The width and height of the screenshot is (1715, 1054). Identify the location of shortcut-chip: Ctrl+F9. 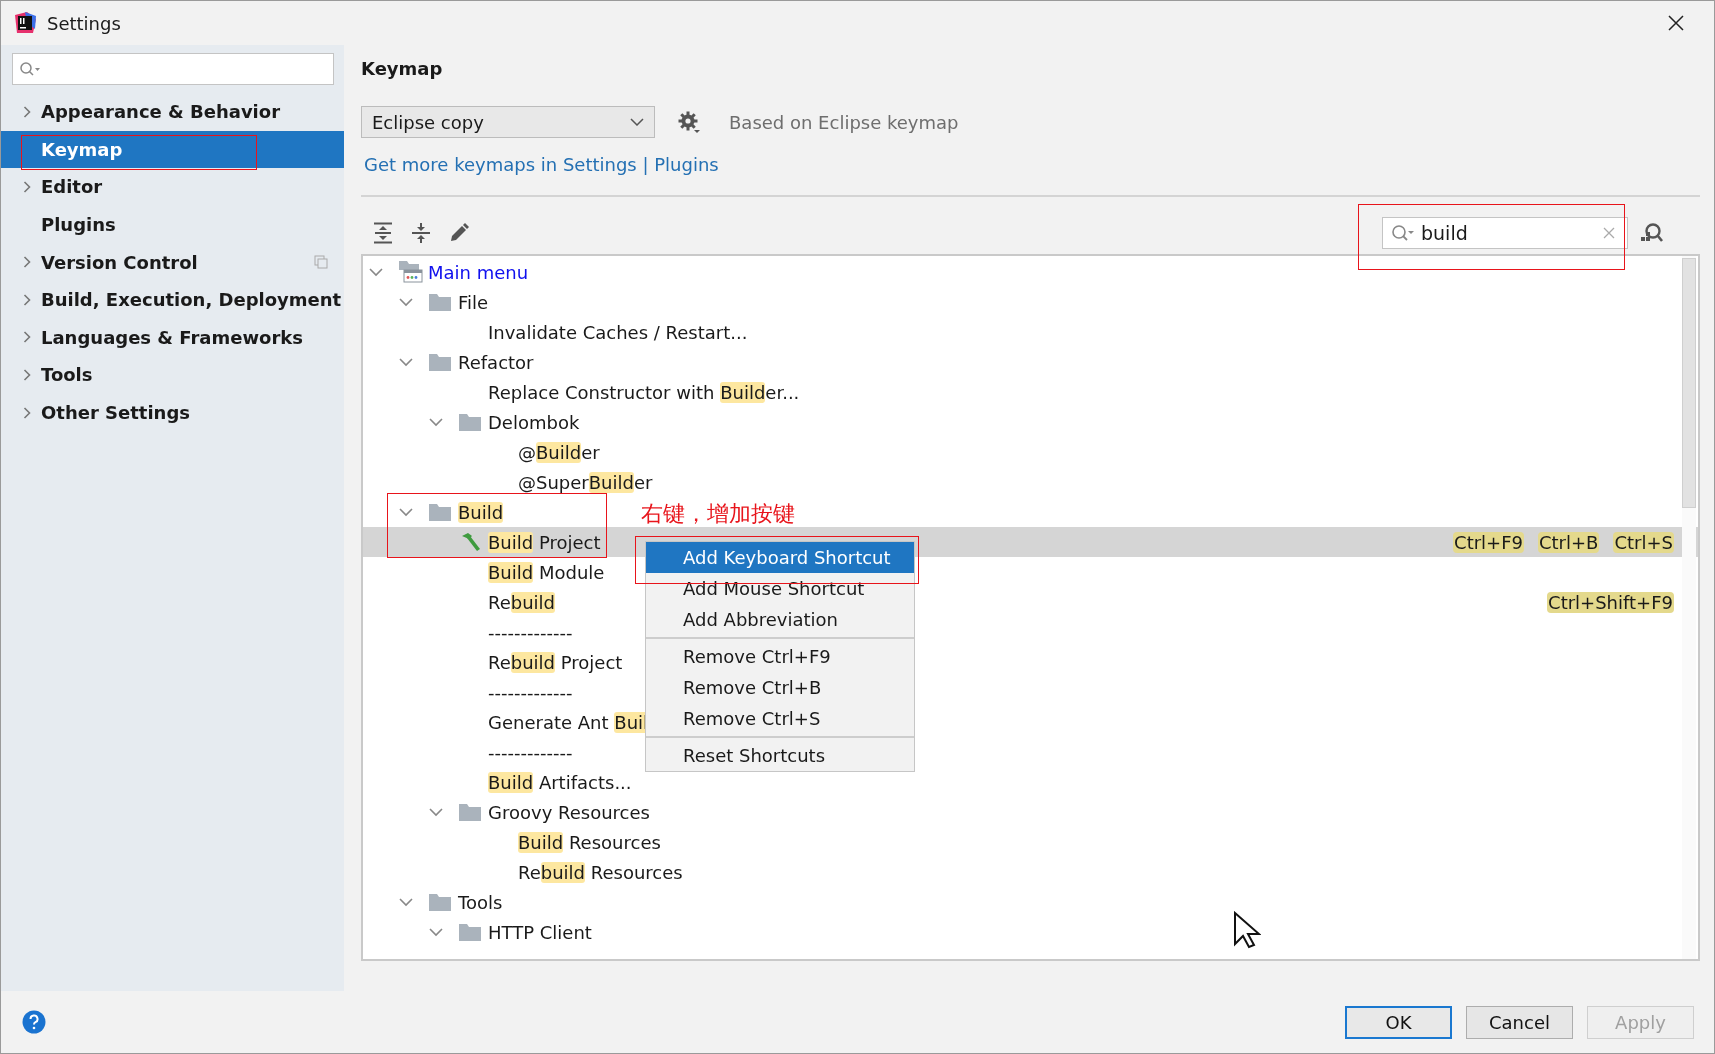
(1488, 542).